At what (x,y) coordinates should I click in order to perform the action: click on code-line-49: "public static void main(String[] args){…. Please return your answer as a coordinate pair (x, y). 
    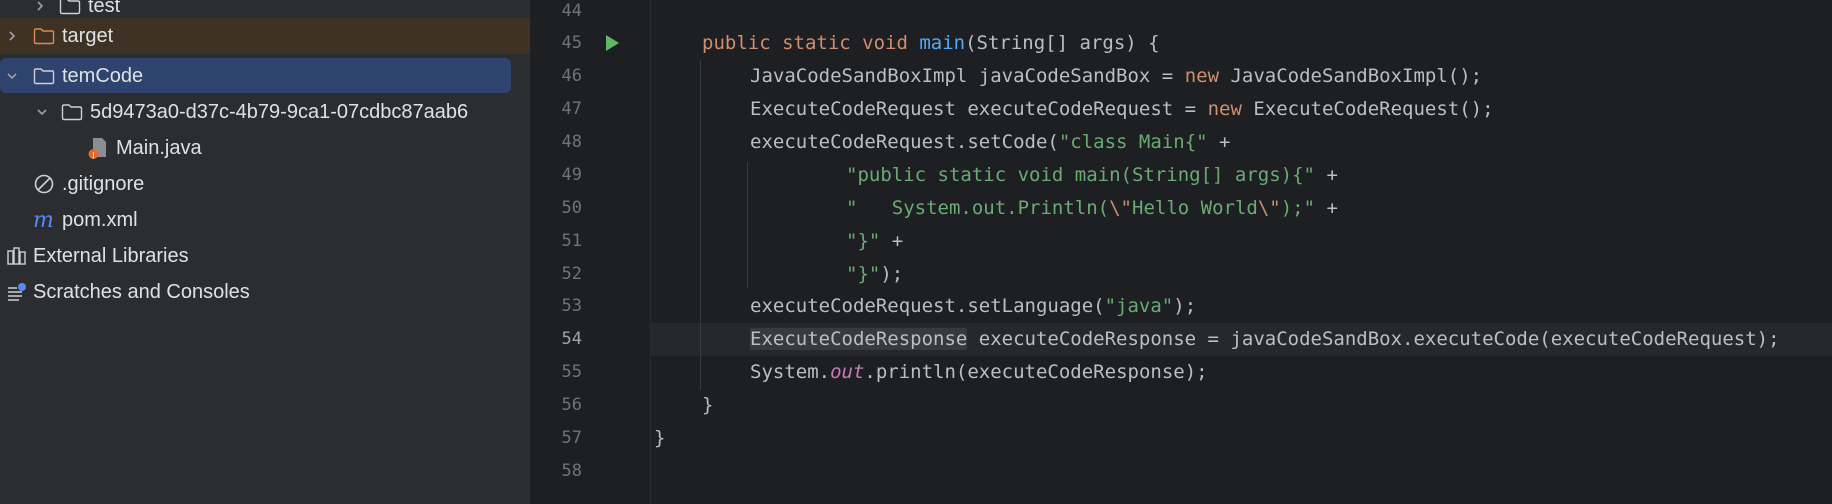
    Looking at the image, I should click on (1092, 175).